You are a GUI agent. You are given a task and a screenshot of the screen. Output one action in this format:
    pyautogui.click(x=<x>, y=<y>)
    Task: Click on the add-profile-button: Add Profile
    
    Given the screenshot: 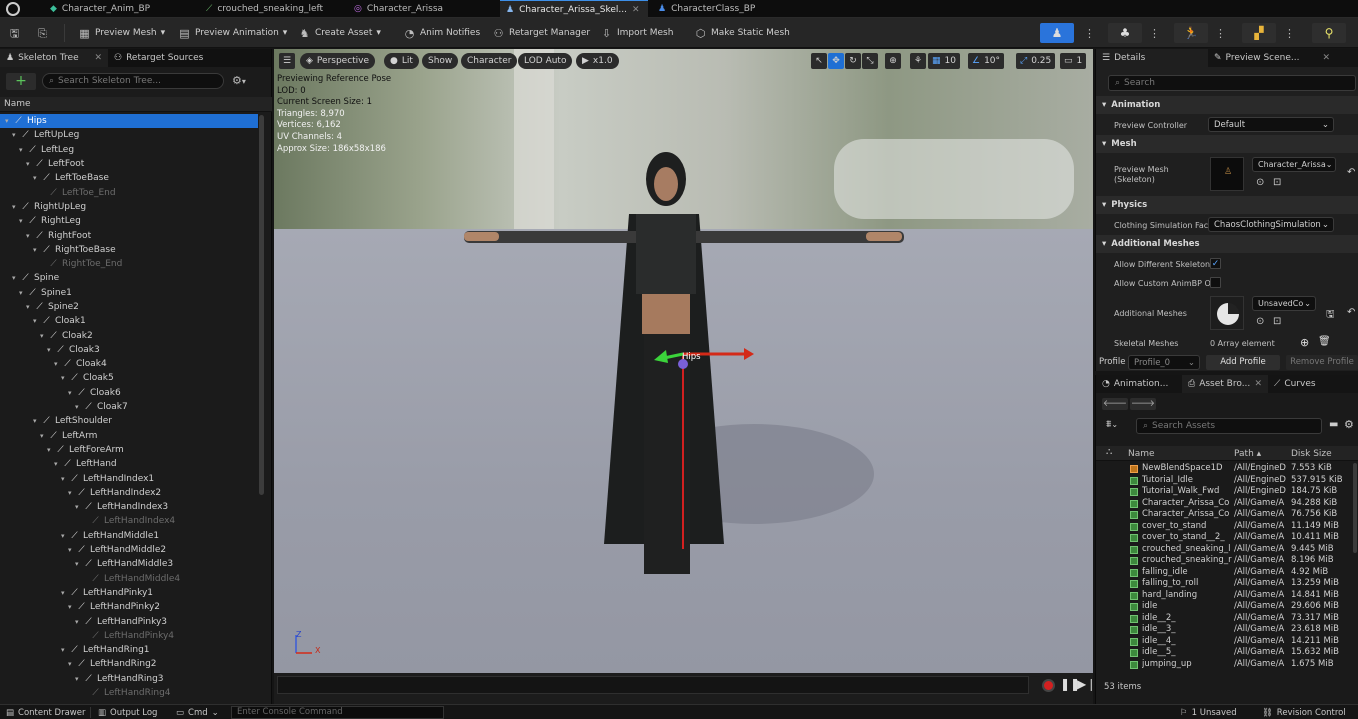 What is the action you would take?
    pyautogui.click(x=1243, y=362)
    